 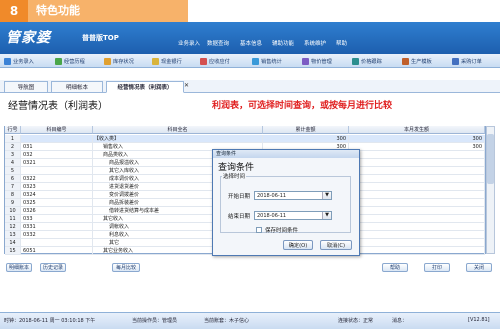 I want to click on header-total: 累计金额, so click(x=306, y=130).